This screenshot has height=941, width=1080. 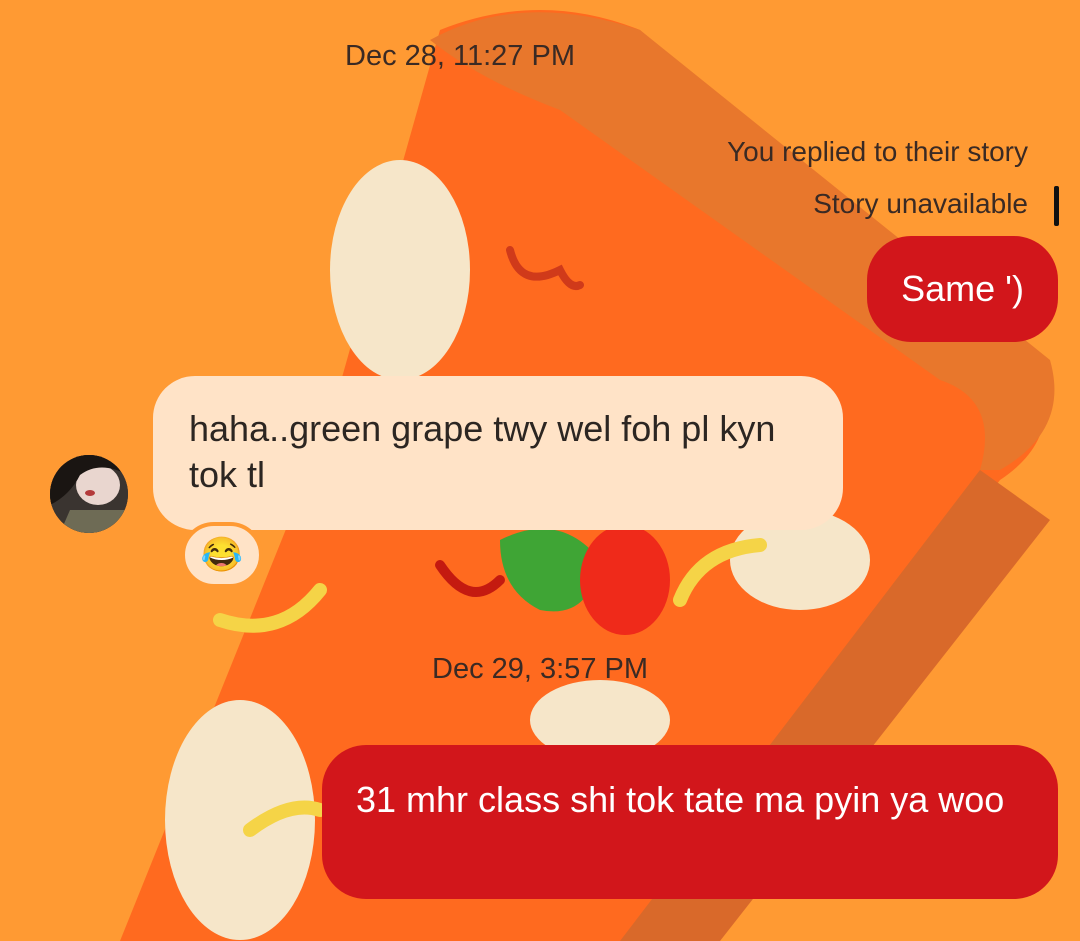 What do you see at coordinates (680, 799) in the screenshot?
I see `message-text: 31 mhr class shi tok tate ma pyin ya woo` at bounding box center [680, 799].